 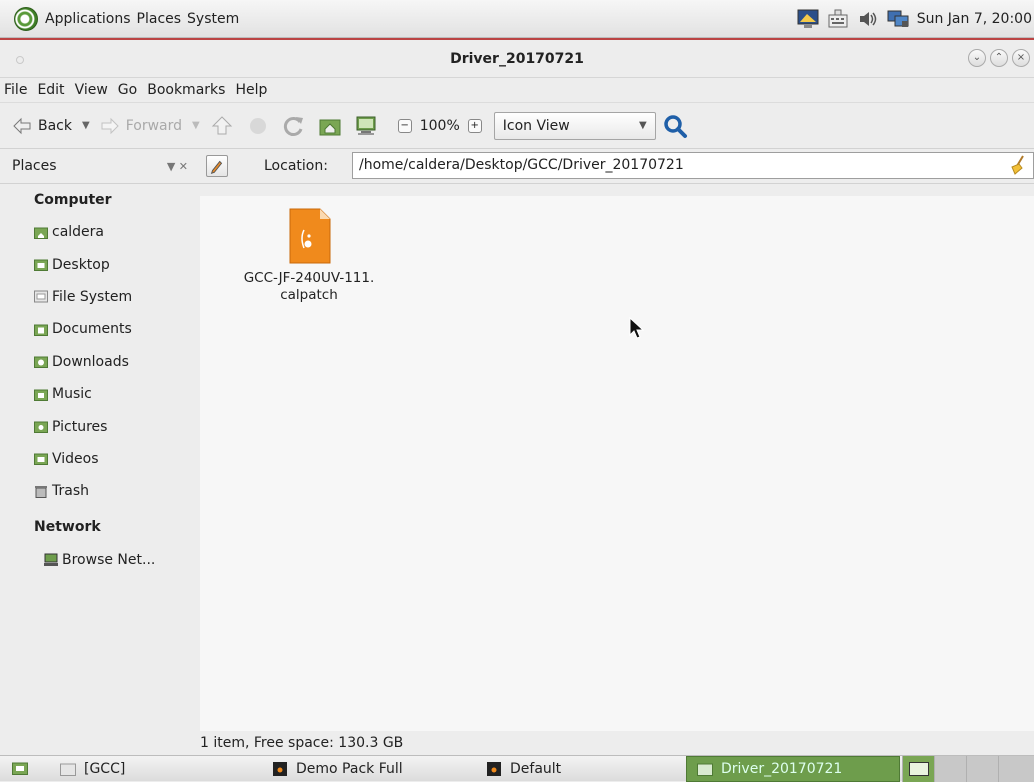 What do you see at coordinates (793, 769) in the screenshot?
I see `task-driver-20170721: Driver_20170721` at bounding box center [793, 769].